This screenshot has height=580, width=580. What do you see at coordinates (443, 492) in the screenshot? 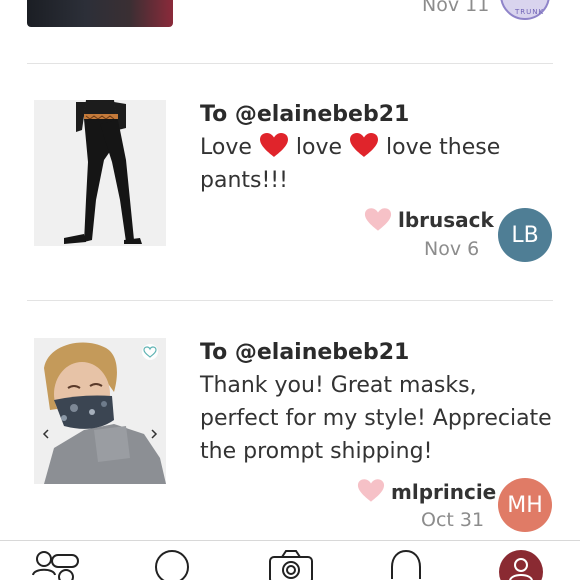
I see `commenter-username: mlprincie` at bounding box center [443, 492].